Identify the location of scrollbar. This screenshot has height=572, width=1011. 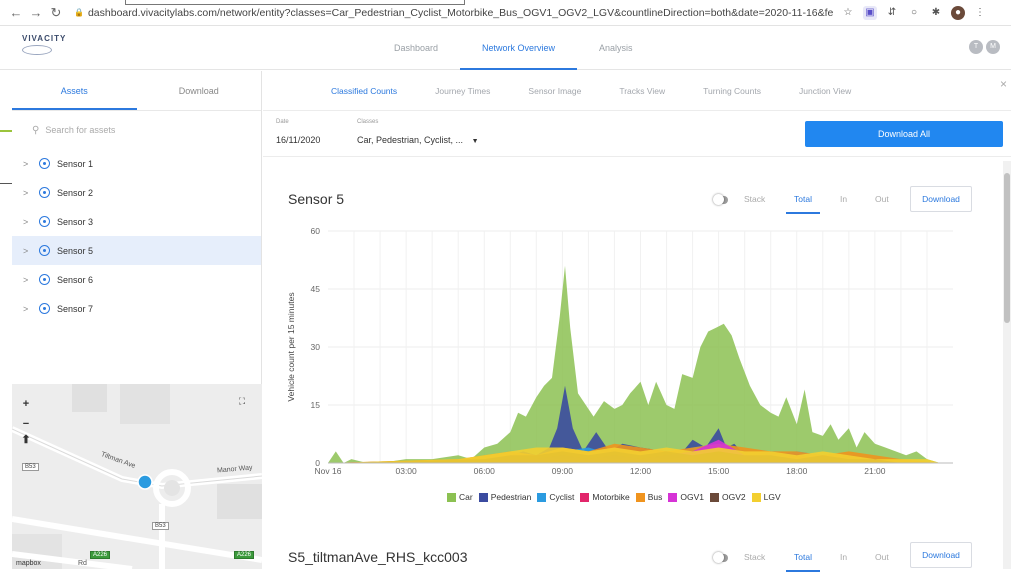
(1007, 365).